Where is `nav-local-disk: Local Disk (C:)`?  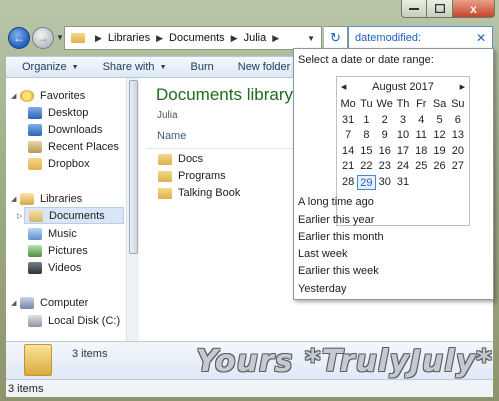 nav-local-disk: Local Disk (C:) is located at coordinates (74, 320).